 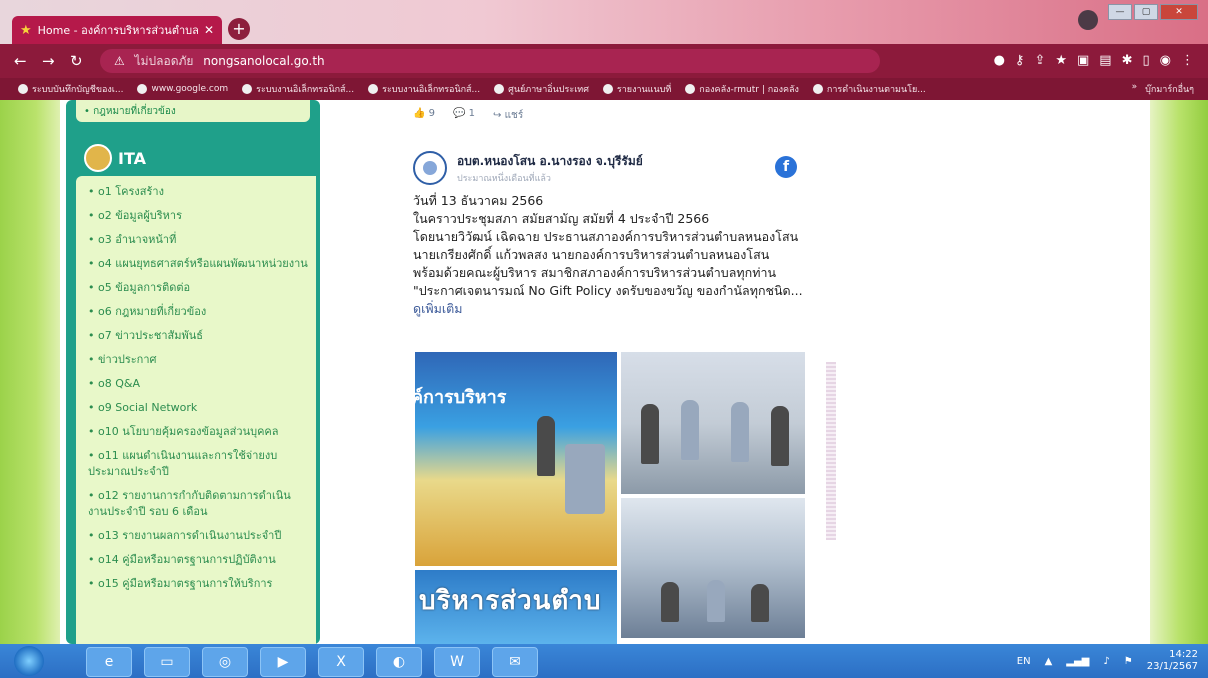 What do you see at coordinates (516, 459) in the screenshot?
I see `post-photo-1: ค์การบริหาร` at bounding box center [516, 459].